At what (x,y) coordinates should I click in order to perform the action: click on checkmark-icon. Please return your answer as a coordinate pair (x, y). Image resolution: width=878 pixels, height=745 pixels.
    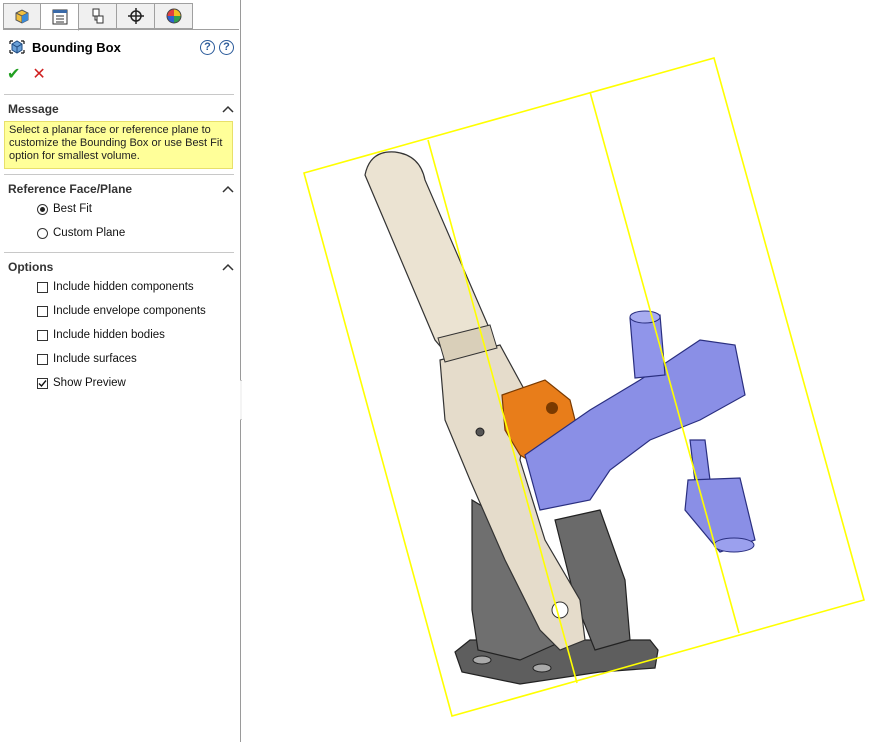
    Looking at the image, I should click on (42, 383).